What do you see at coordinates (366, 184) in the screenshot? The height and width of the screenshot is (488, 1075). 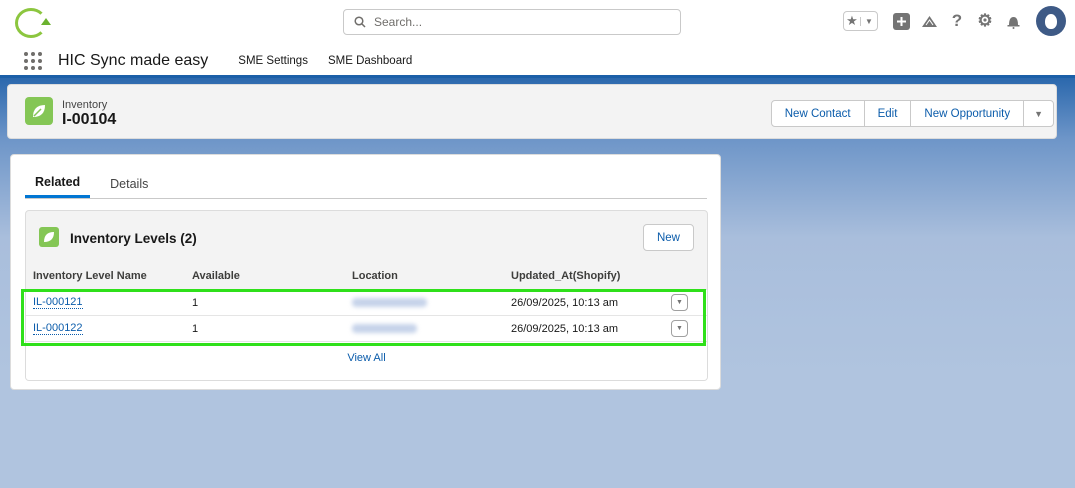 I see `tab-bar: Related Details` at bounding box center [366, 184].